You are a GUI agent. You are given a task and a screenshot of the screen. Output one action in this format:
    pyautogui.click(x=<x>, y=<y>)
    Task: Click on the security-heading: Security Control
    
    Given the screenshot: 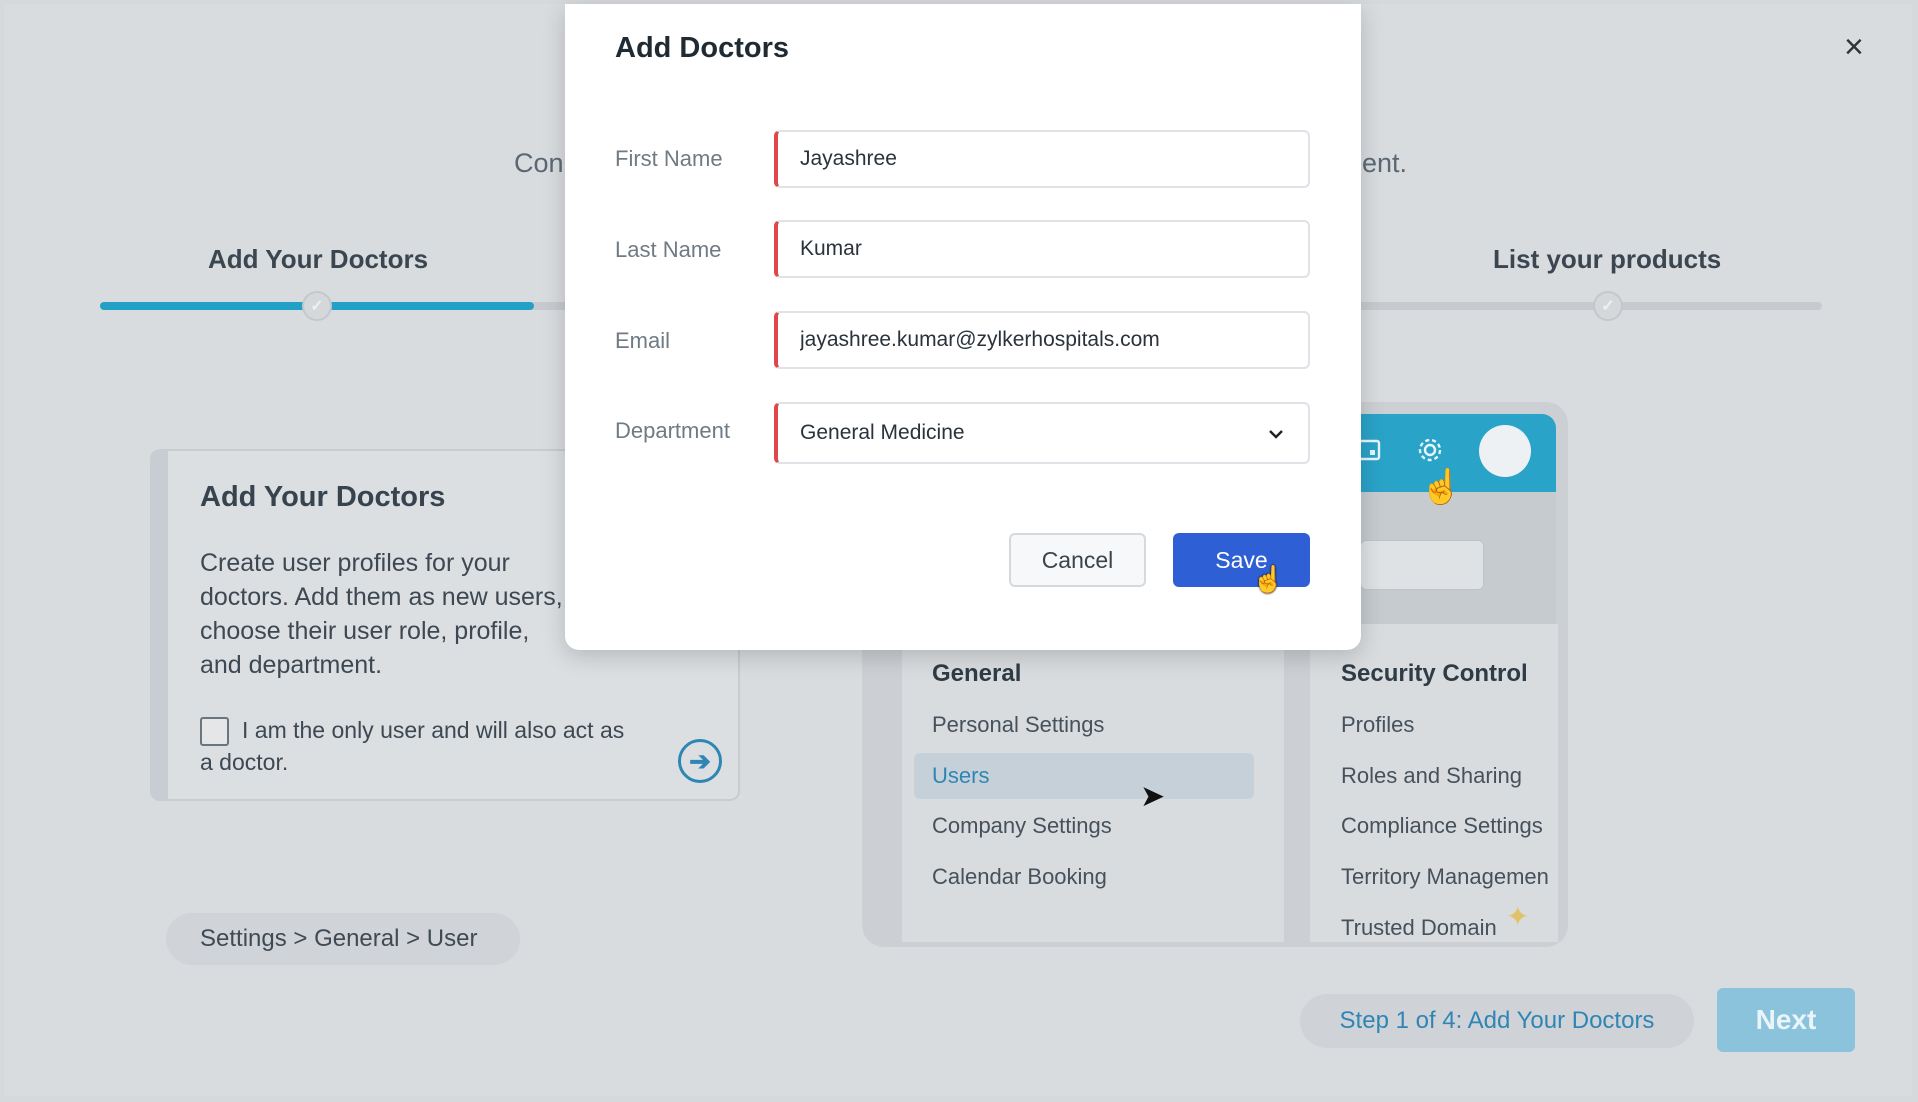 What is the action you would take?
    pyautogui.click(x=1434, y=673)
    